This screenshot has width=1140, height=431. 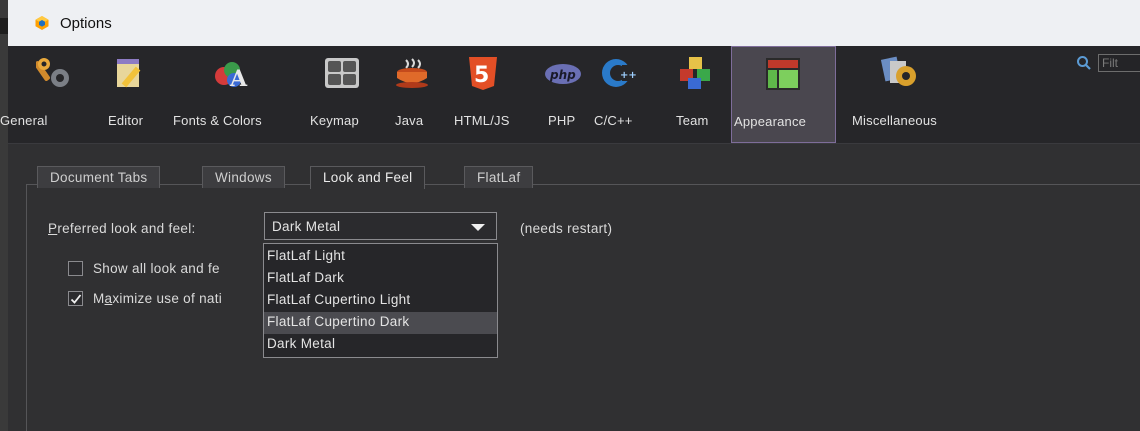 I want to click on category-php: php PHP, so click(x=563, y=94).